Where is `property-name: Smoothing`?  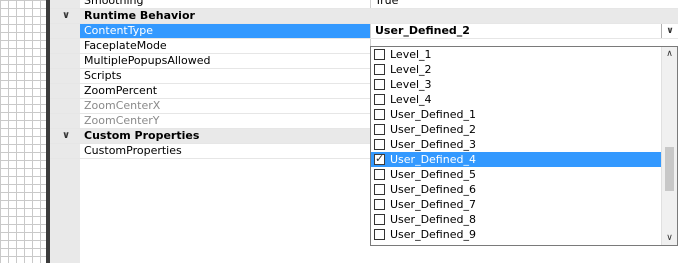 property-name: Smoothing is located at coordinates (114, 3).